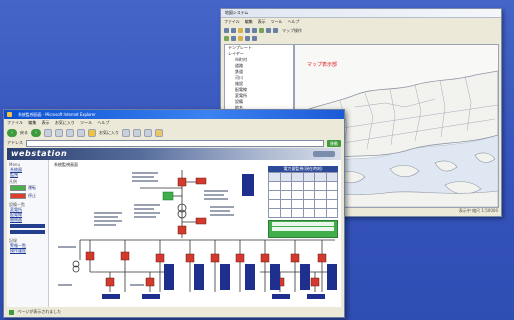  What do you see at coordinates (24, 133) in the screenshot?
I see `back-label: 戻る` at bounding box center [24, 133].